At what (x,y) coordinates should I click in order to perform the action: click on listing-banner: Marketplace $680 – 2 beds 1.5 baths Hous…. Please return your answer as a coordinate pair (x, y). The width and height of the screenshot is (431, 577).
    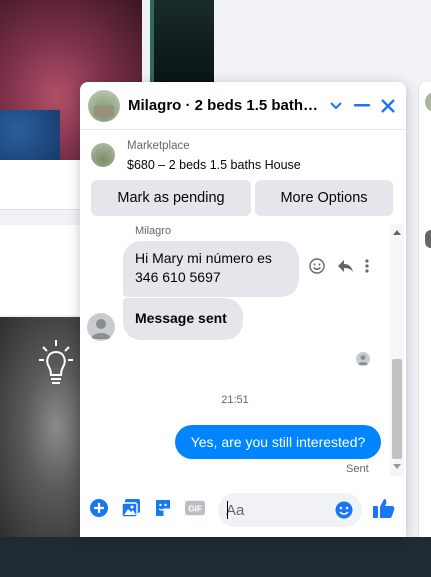
    Looking at the image, I should click on (243, 154).